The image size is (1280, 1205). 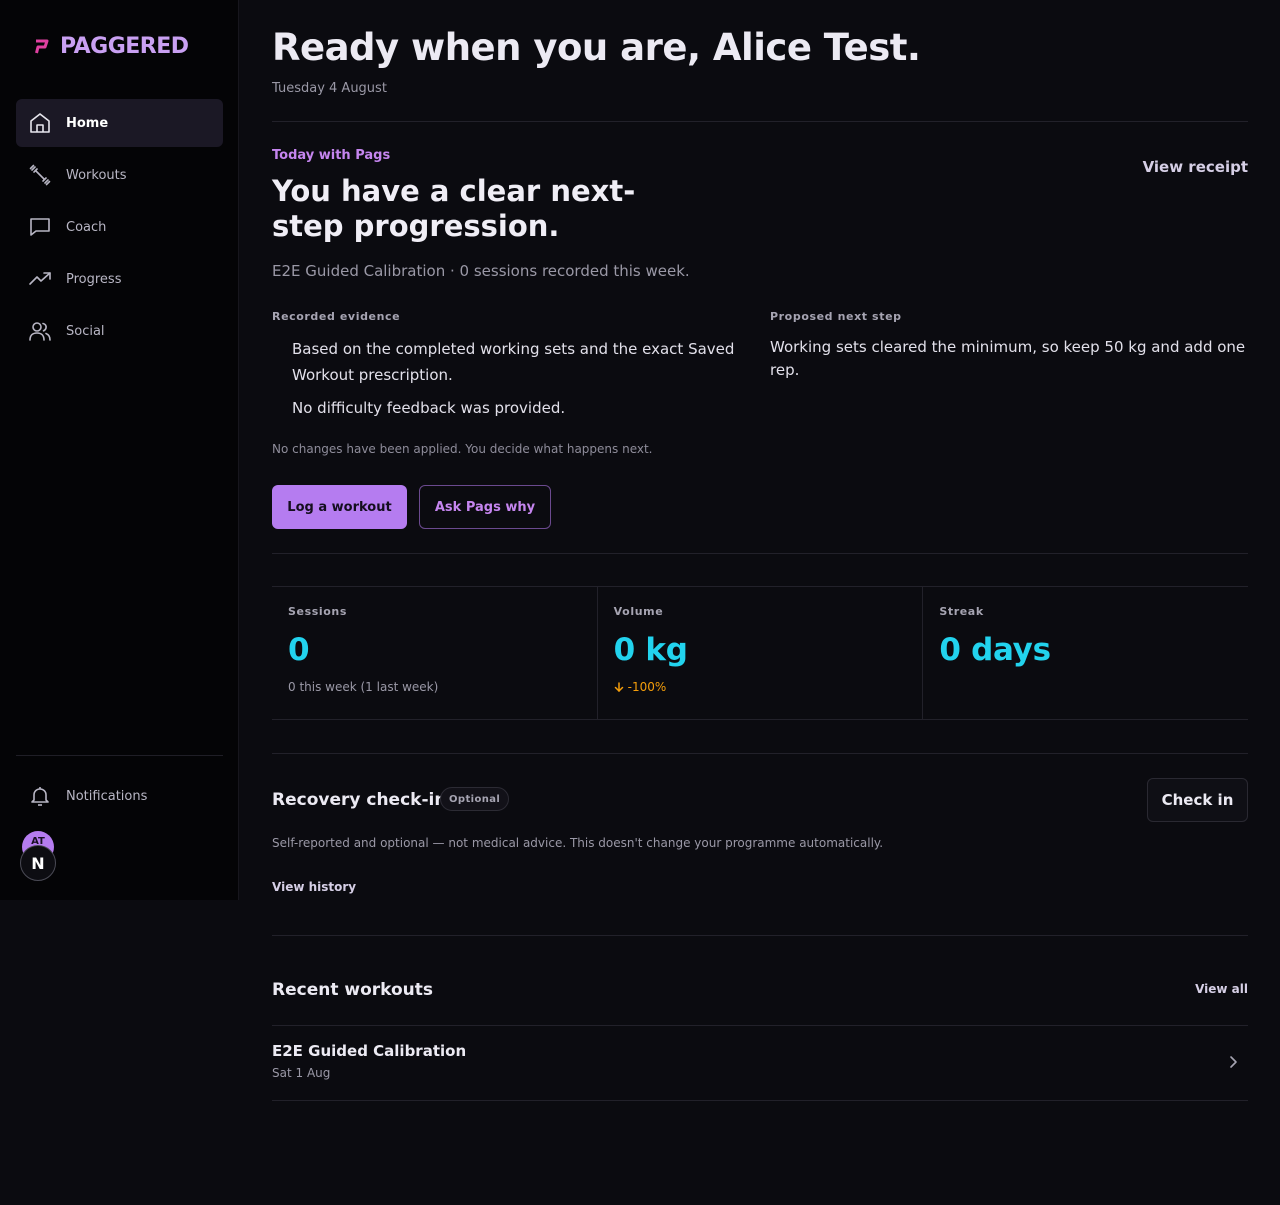 I want to click on evidence-item: No difficulty feedback was provided., so click(x=429, y=408).